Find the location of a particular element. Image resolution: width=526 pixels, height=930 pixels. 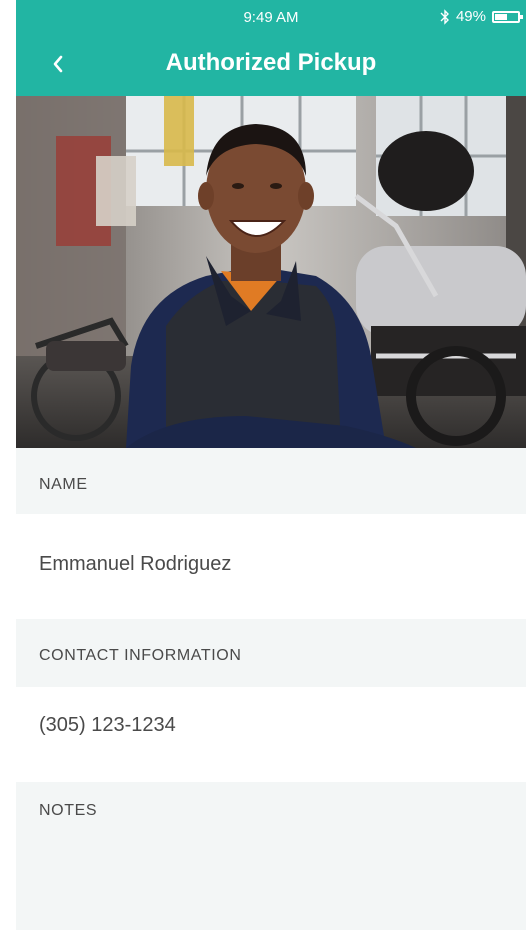

notes-label: NOTES is located at coordinates (68, 810).